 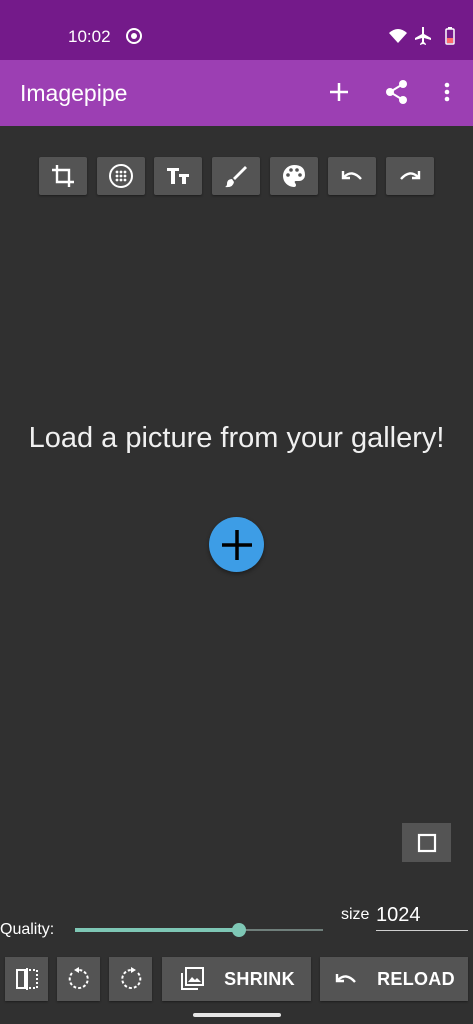 I want to click on crop-icon, so click(x=63, y=176).